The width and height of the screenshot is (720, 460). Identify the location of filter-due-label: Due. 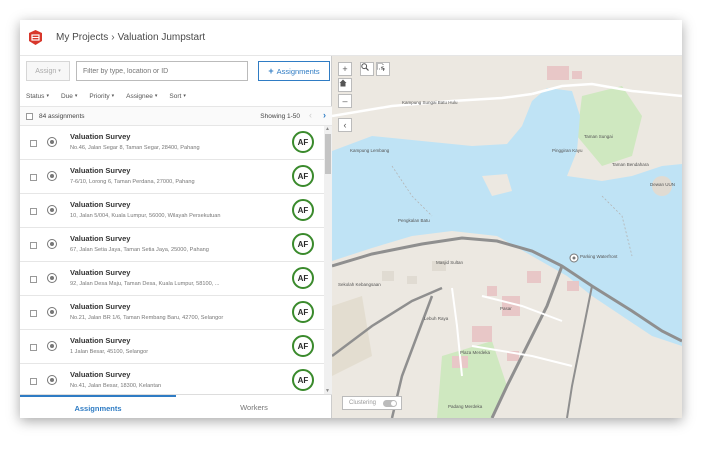
(66, 96).